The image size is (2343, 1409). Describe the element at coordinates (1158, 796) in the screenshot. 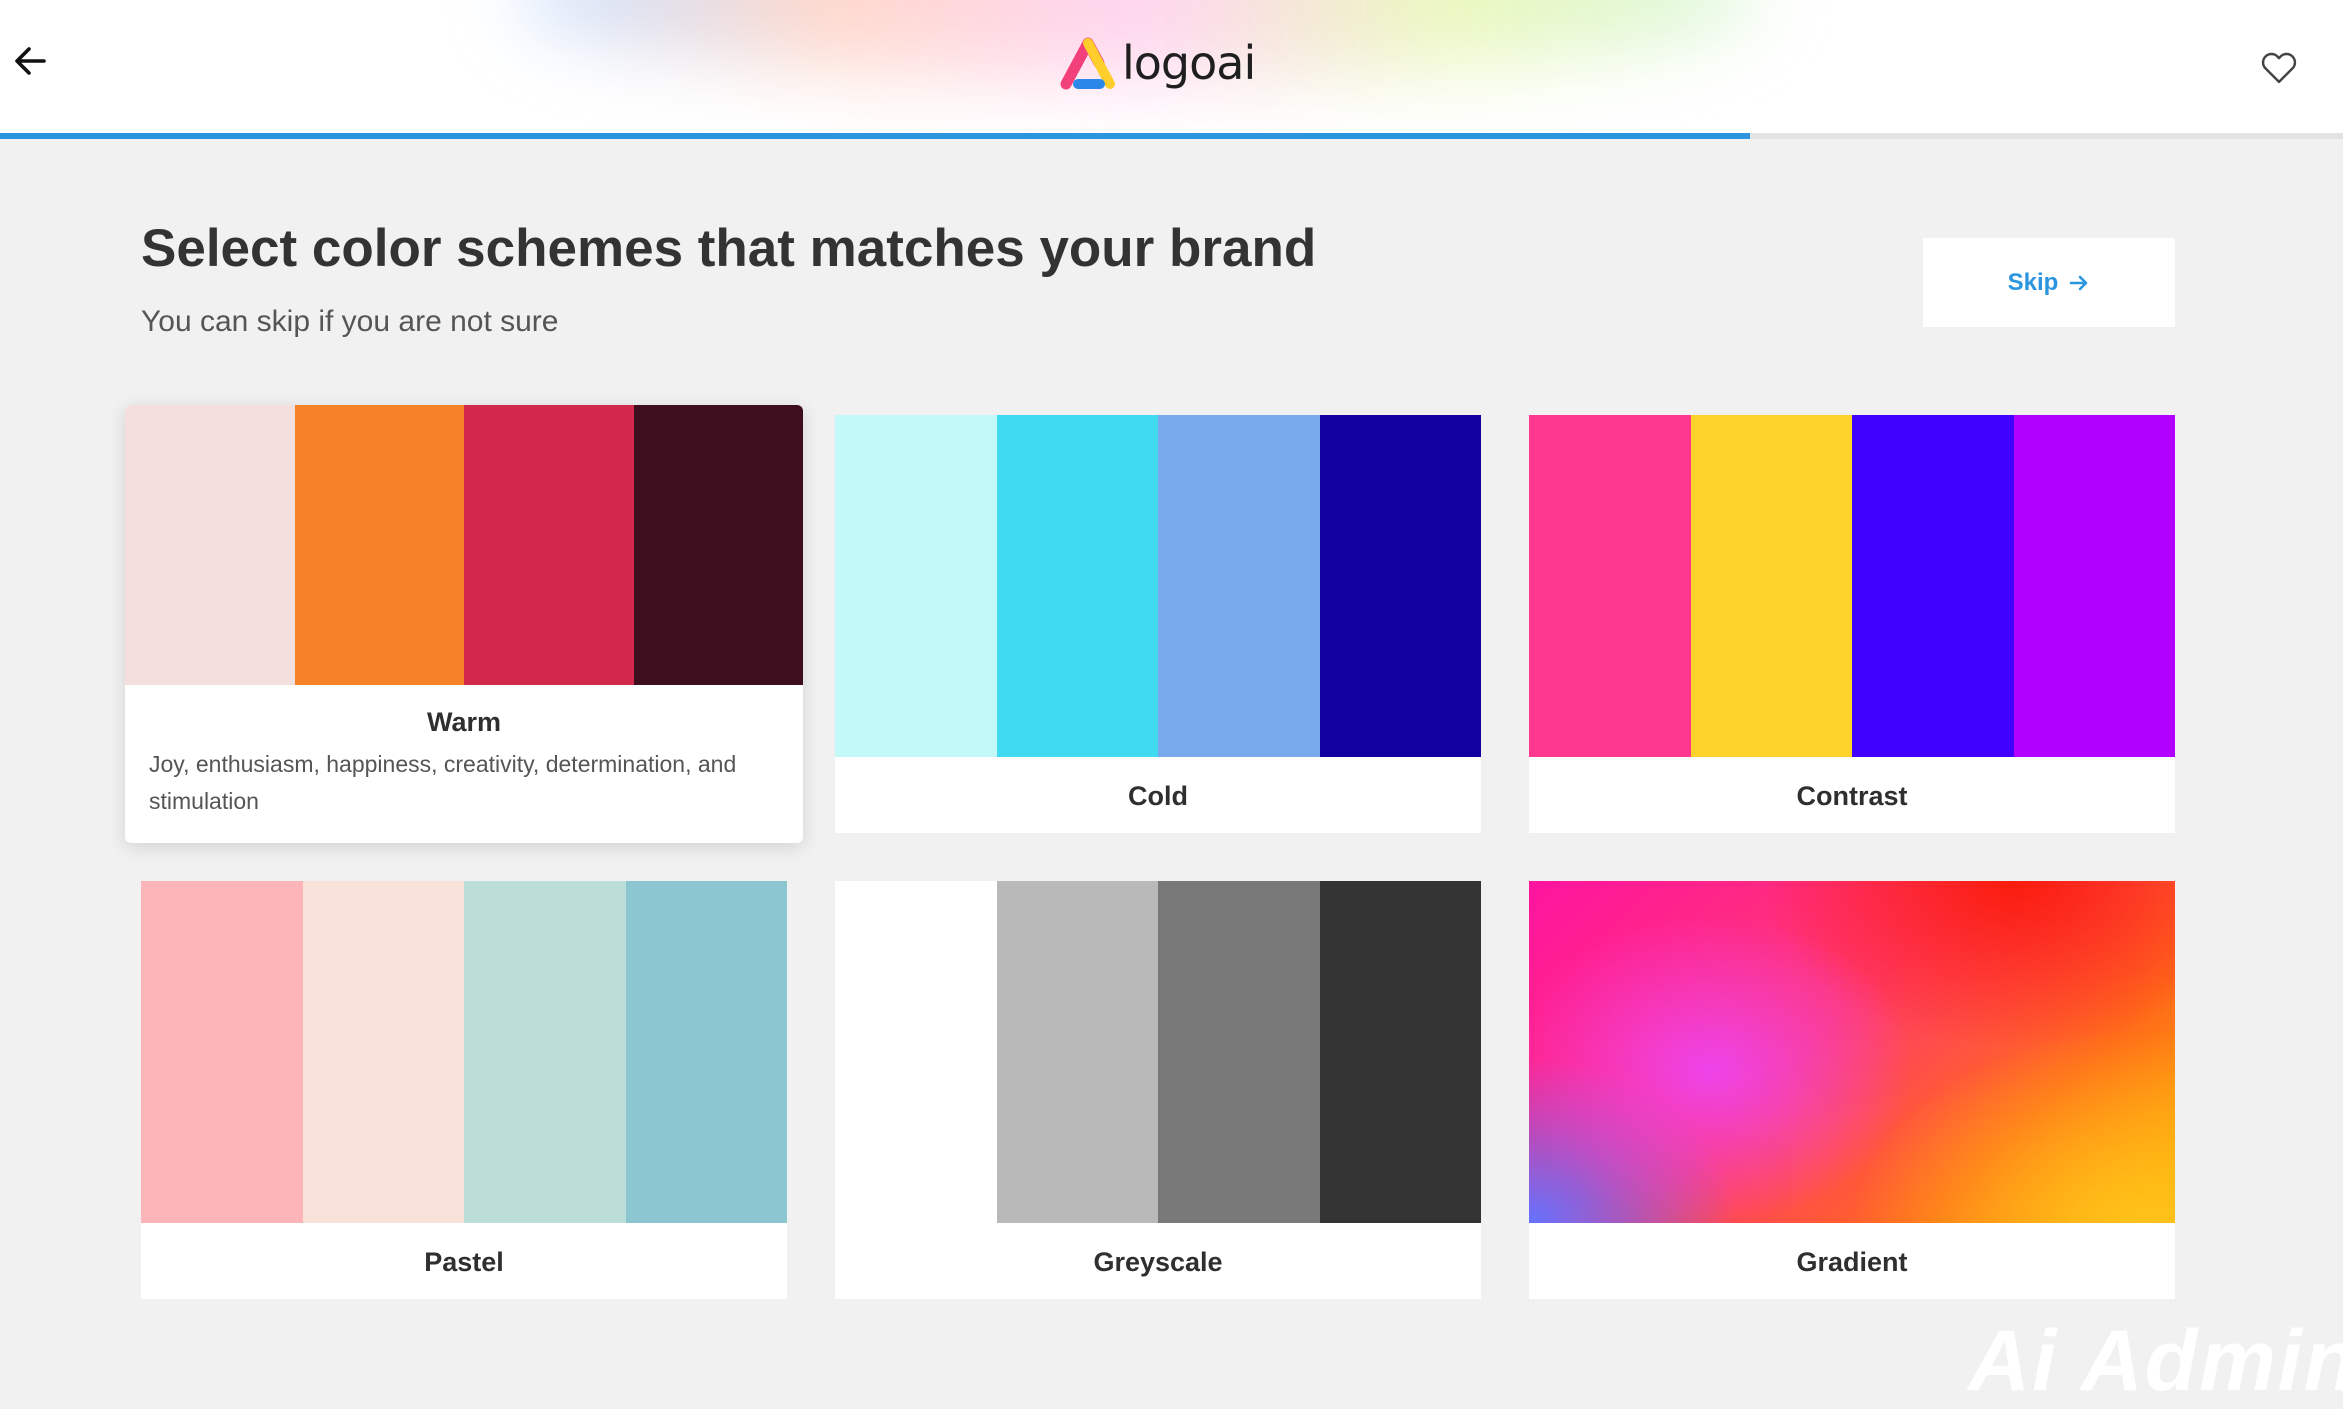

I see `scheme-name: Cold` at that location.